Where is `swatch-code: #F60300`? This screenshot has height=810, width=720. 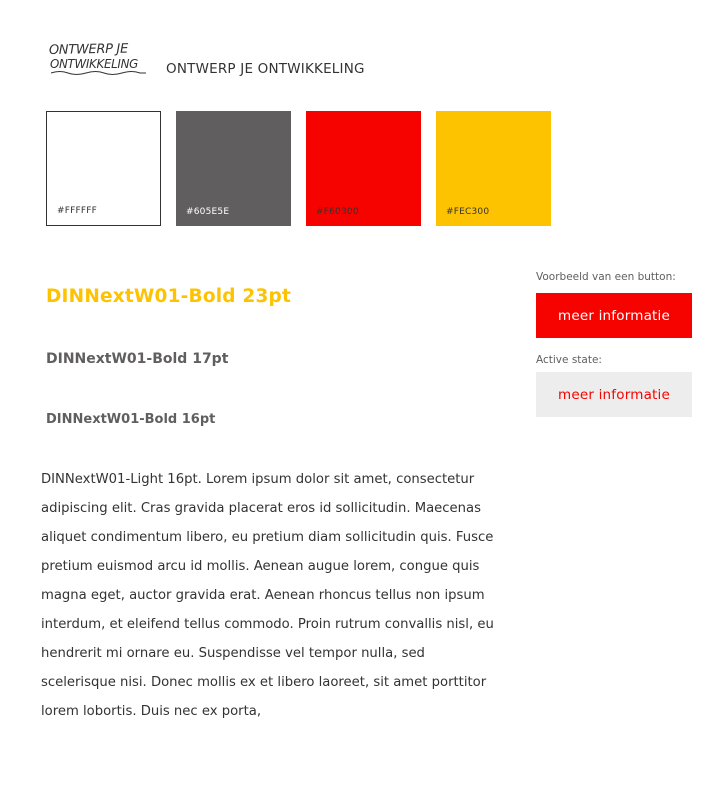
swatch-code: #F60300 is located at coordinates (337, 212).